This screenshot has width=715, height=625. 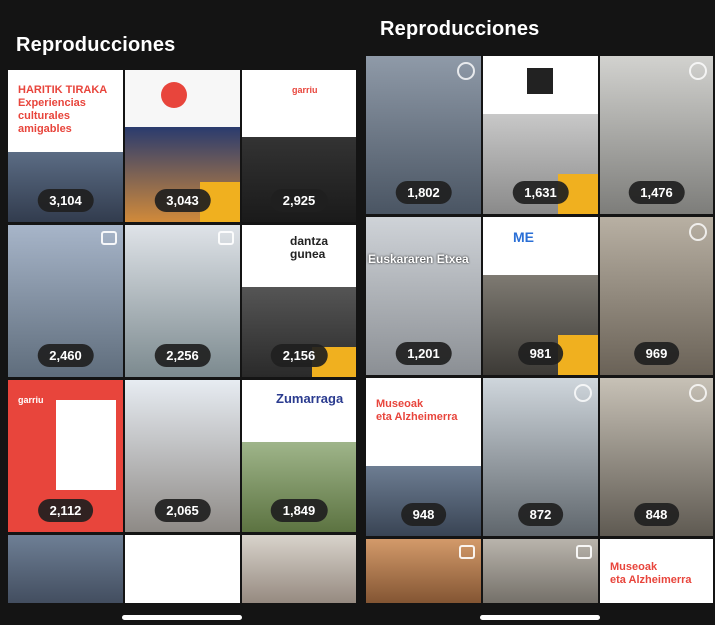 What do you see at coordinates (540, 192) in the screenshot?
I see `view-count: 1,631` at bounding box center [540, 192].